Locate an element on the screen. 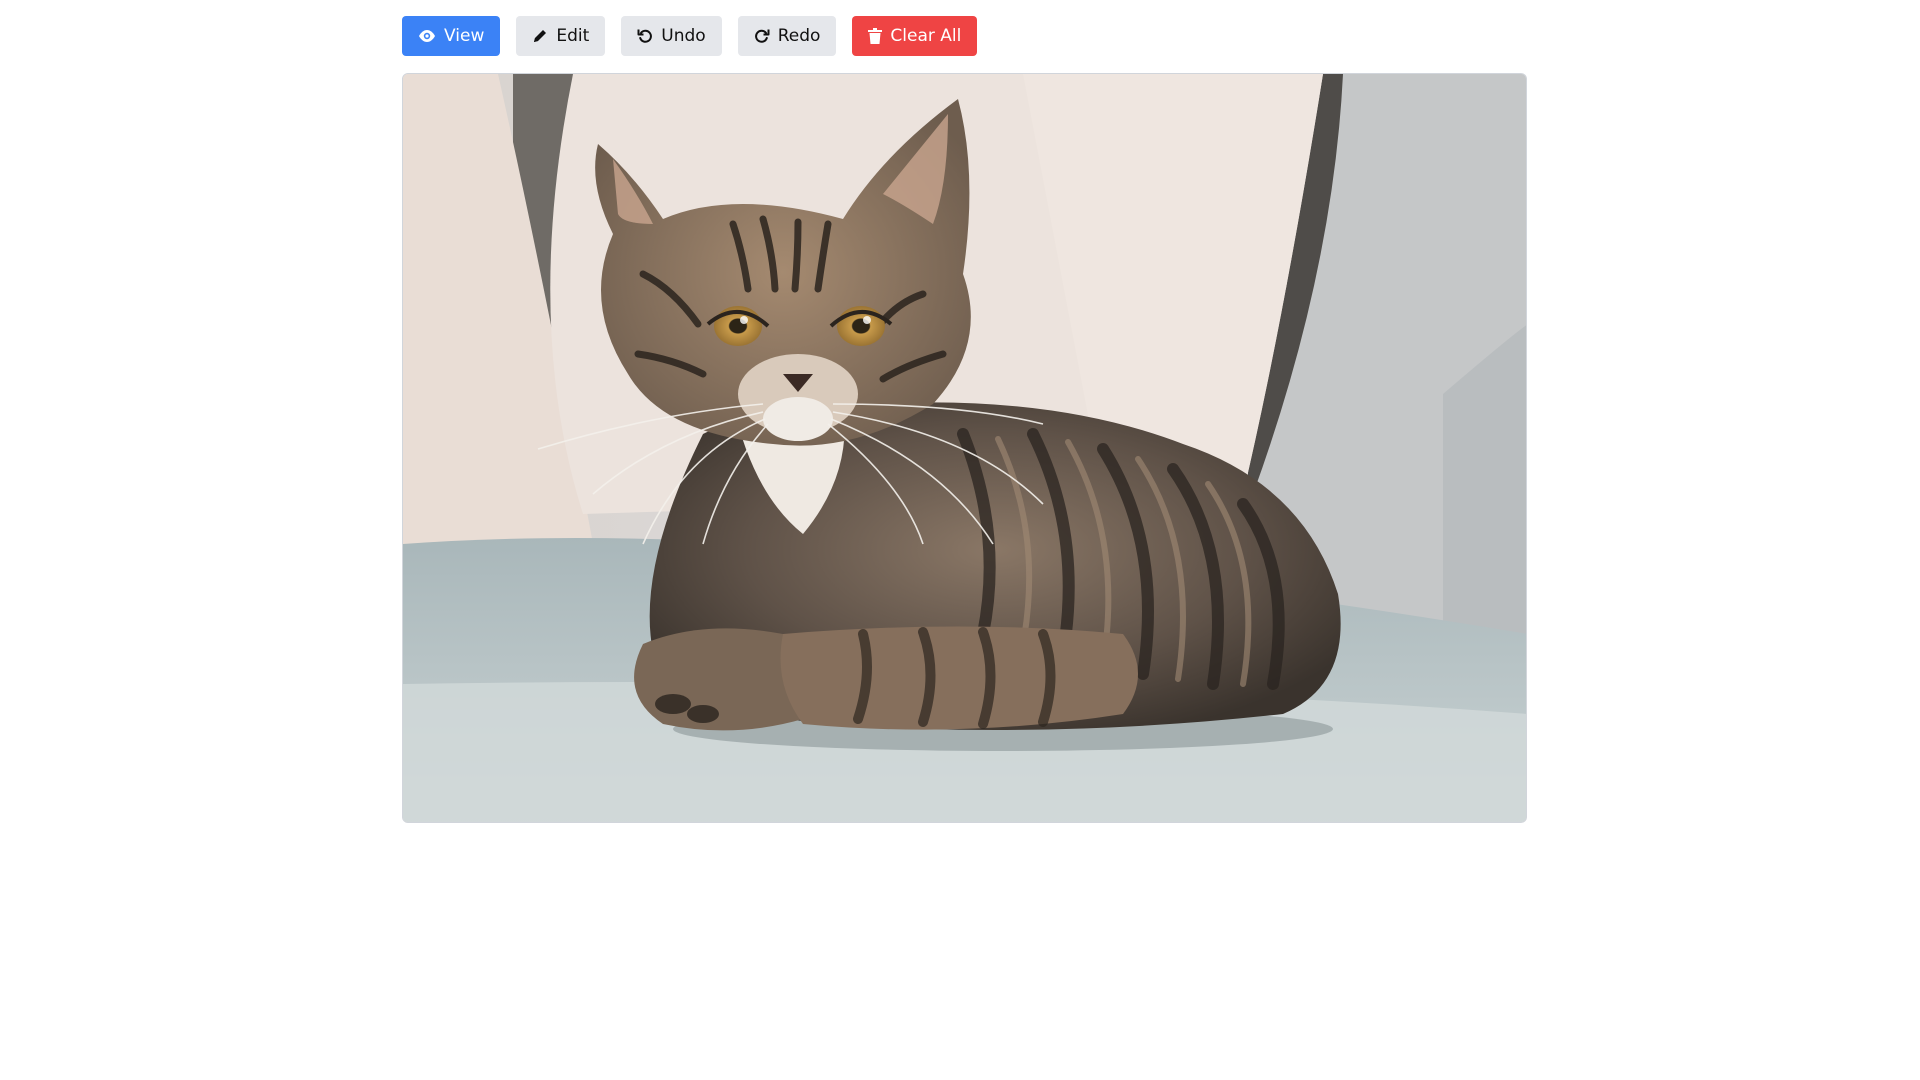  edit-button: Edit is located at coordinates (561, 36).